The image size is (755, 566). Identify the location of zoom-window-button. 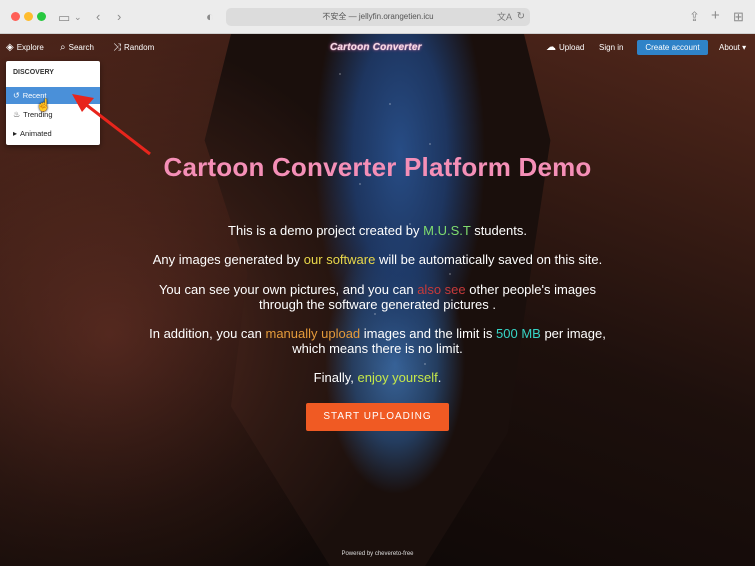
(41, 16).